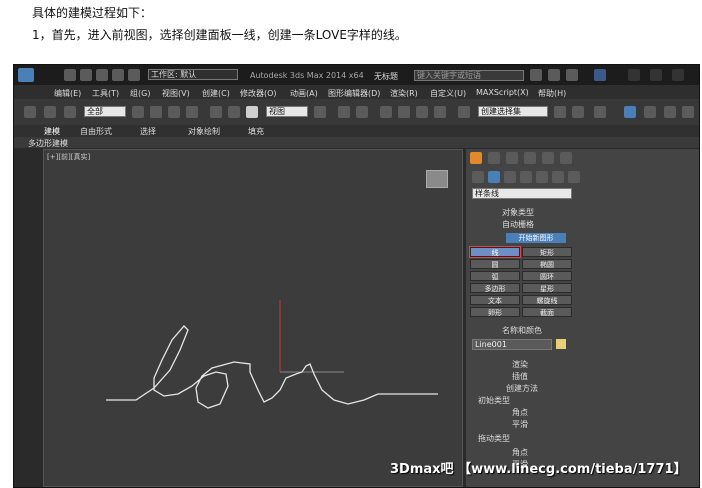  I want to click on menu-tools: 工具(T), so click(105, 93).